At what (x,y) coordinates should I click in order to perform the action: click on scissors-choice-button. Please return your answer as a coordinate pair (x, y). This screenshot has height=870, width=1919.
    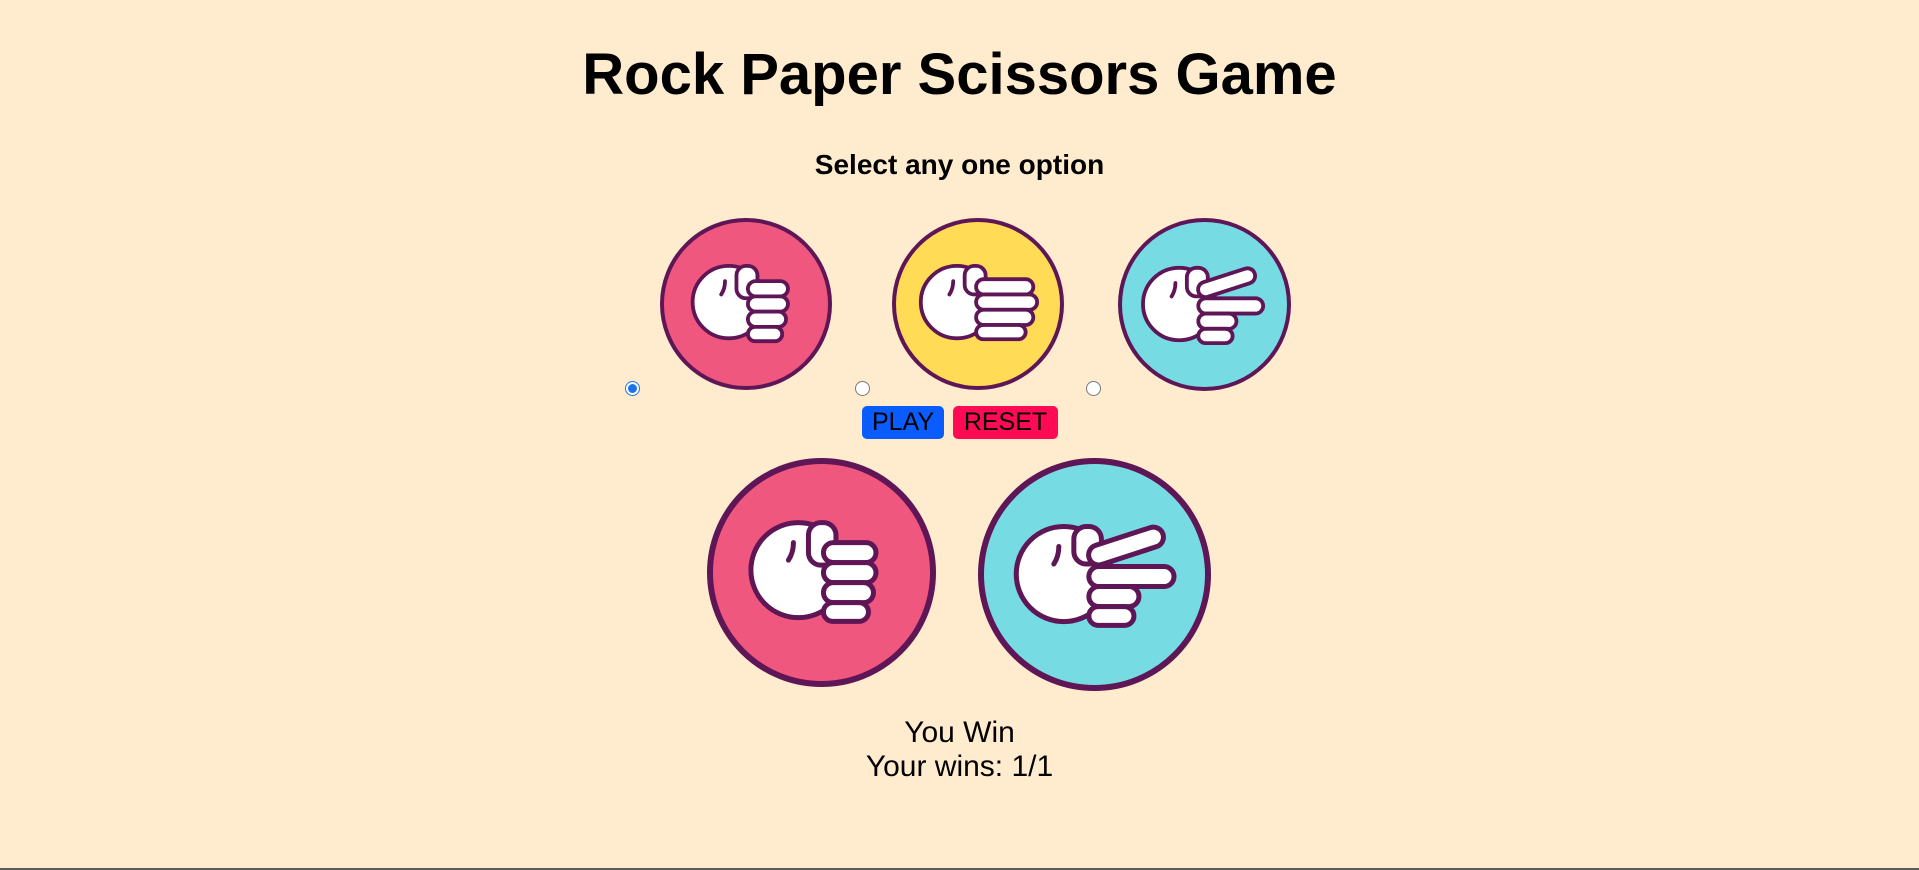
    Looking at the image, I should click on (1204, 304).